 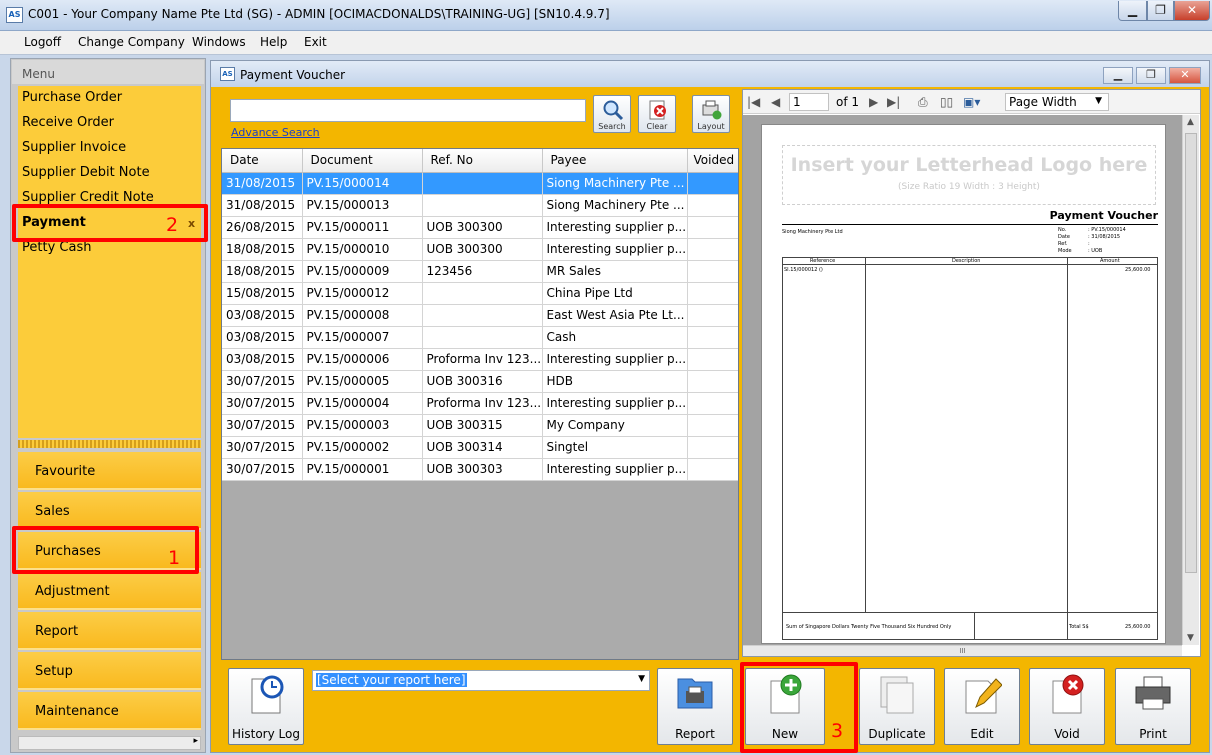 I want to click on void-button: Void, so click(x=1067, y=706).